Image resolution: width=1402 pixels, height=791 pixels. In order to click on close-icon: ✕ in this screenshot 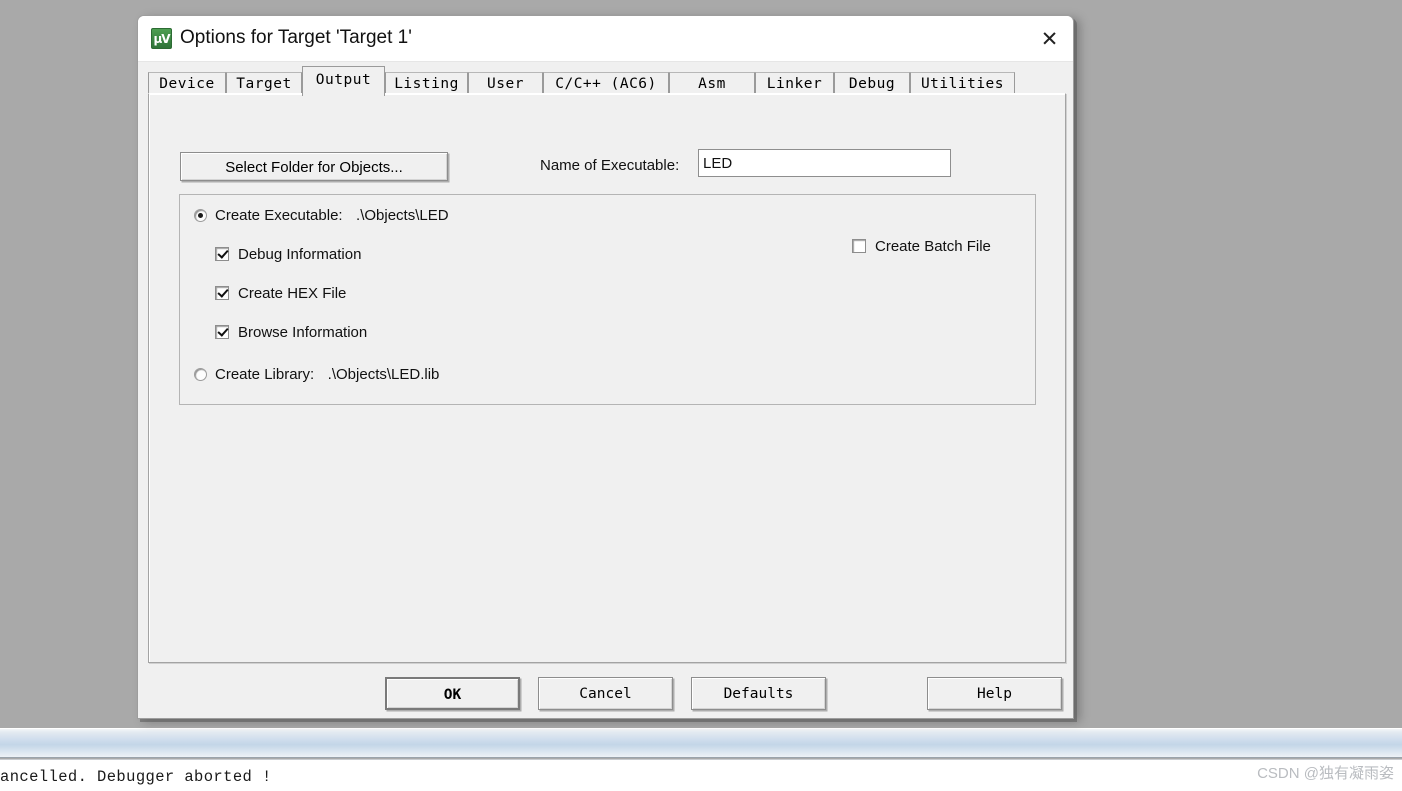, I will do `click(1049, 38)`.